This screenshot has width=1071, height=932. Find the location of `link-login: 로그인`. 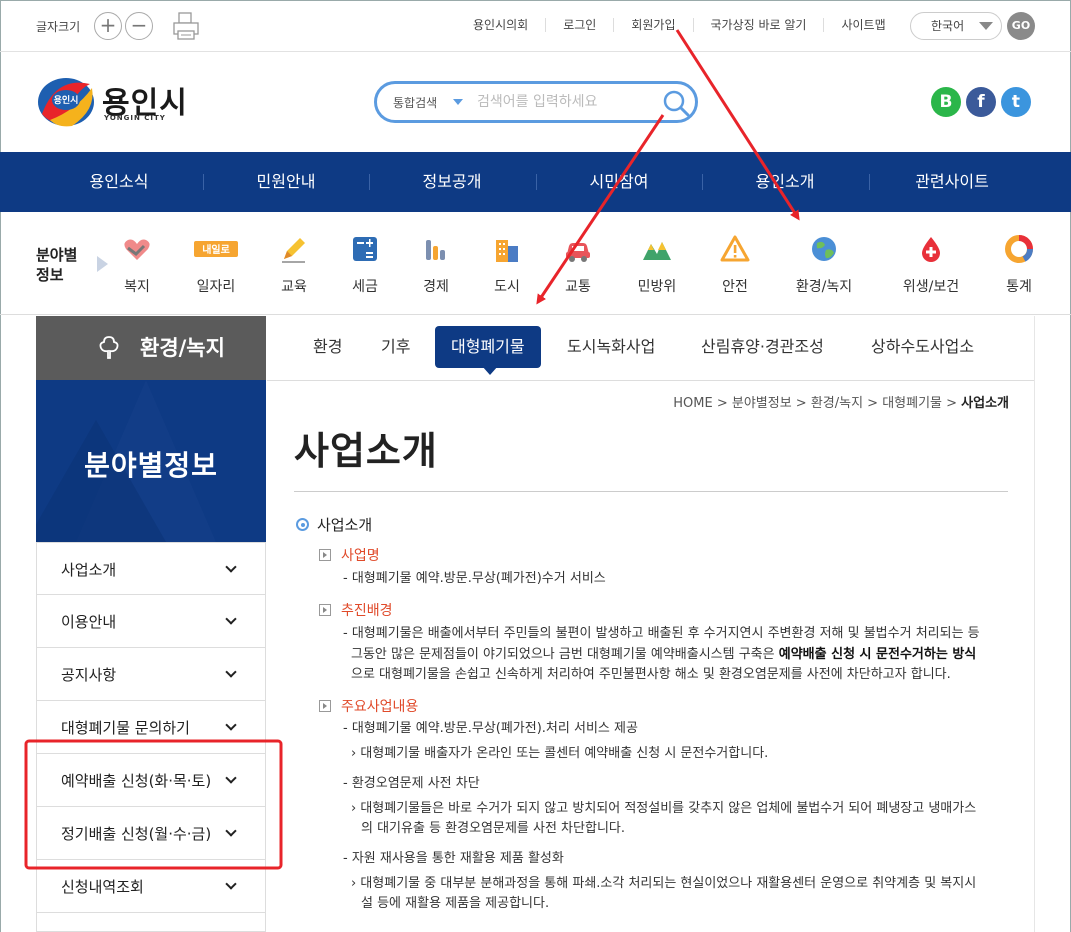

link-login: 로그인 is located at coordinates (579, 25).